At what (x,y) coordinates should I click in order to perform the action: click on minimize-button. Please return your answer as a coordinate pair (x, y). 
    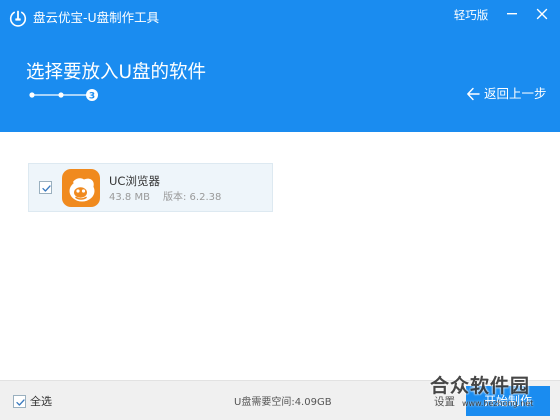
    Looking at the image, I should click on (512, 14).